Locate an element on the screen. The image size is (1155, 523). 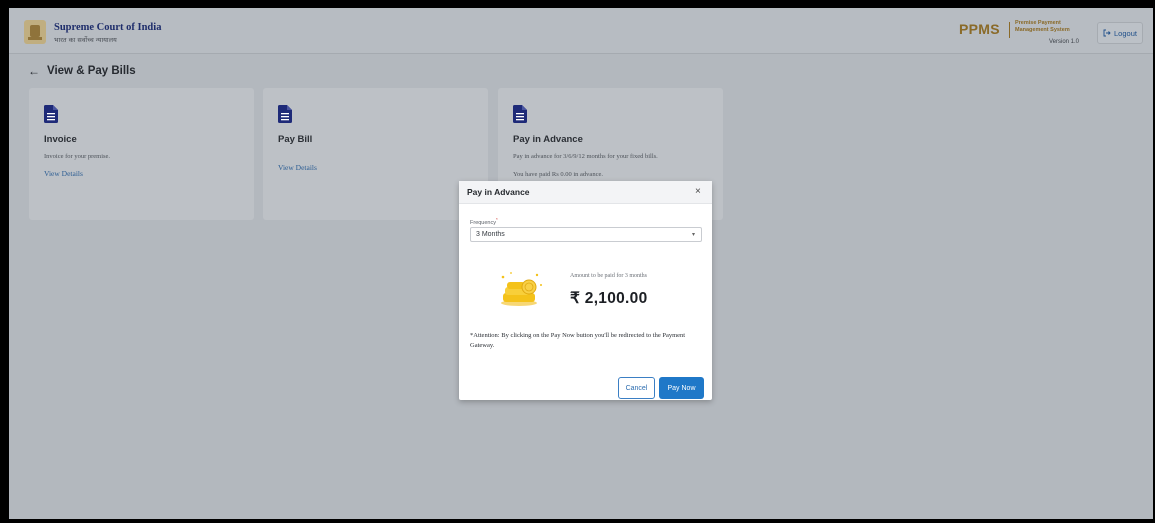
page-title: View & Pay Bills is located at coordinates (91, 71).